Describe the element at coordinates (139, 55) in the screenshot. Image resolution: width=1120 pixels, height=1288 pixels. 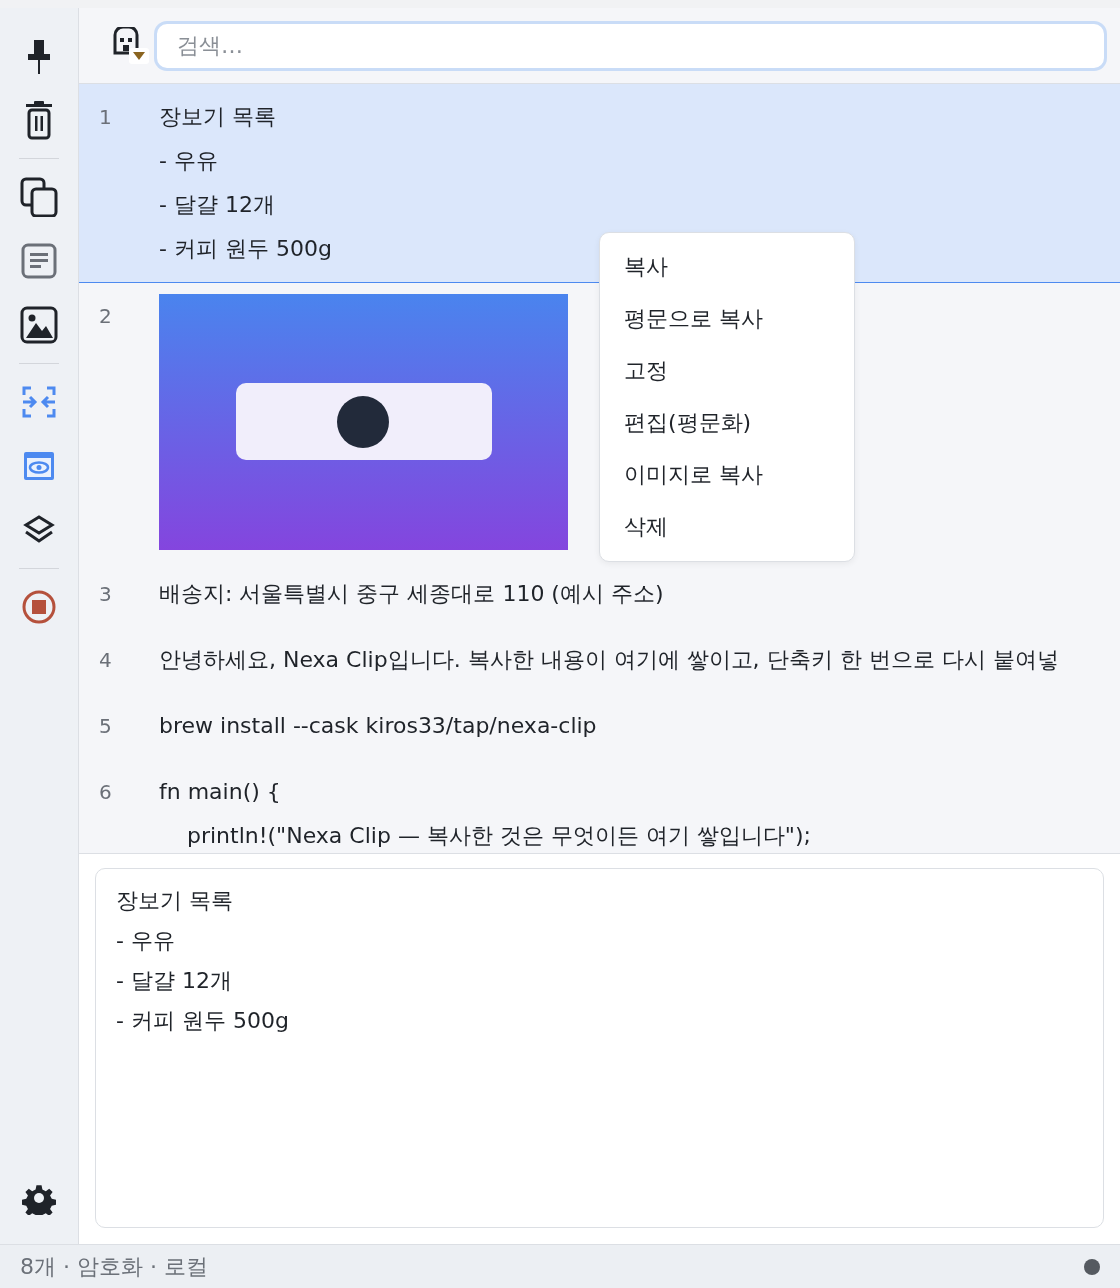
I see `caret-icon` at that location.